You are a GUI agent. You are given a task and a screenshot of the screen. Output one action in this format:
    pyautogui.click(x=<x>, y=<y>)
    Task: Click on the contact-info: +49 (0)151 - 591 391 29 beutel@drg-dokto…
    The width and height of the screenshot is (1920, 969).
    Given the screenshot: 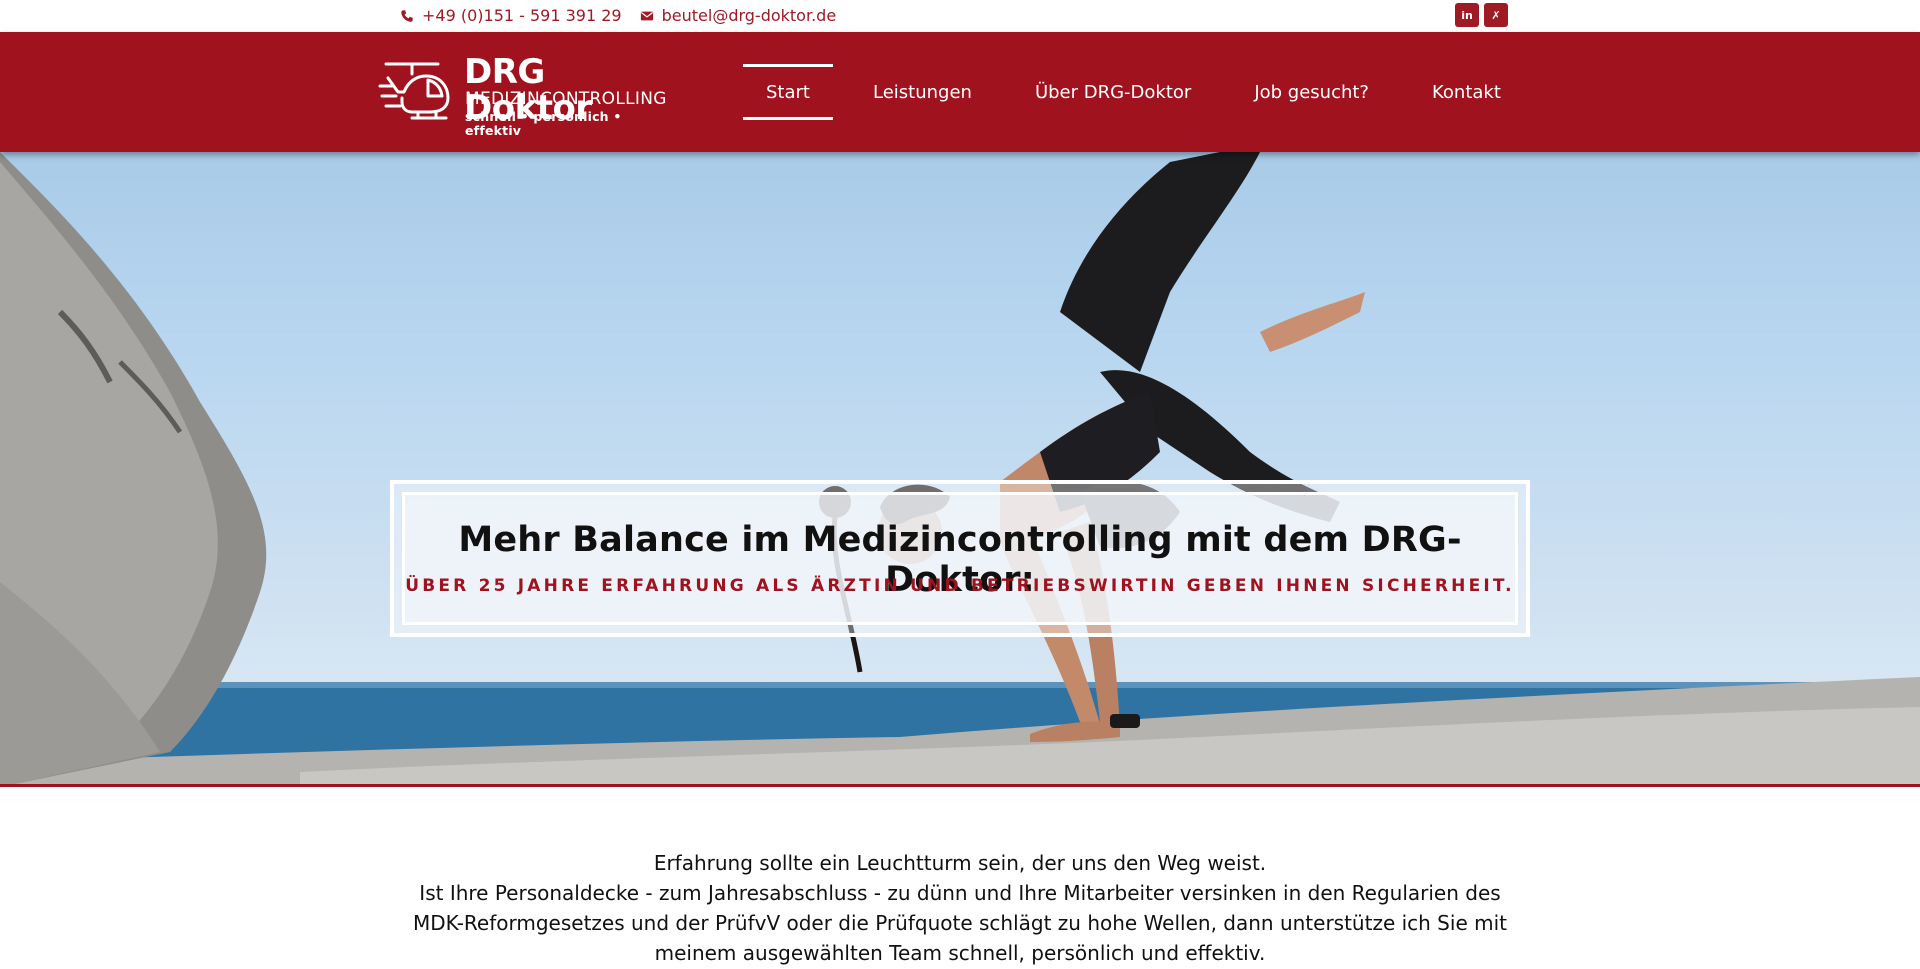 What is the action you would take?
    pyautogui.click(x=627, y=15)
    